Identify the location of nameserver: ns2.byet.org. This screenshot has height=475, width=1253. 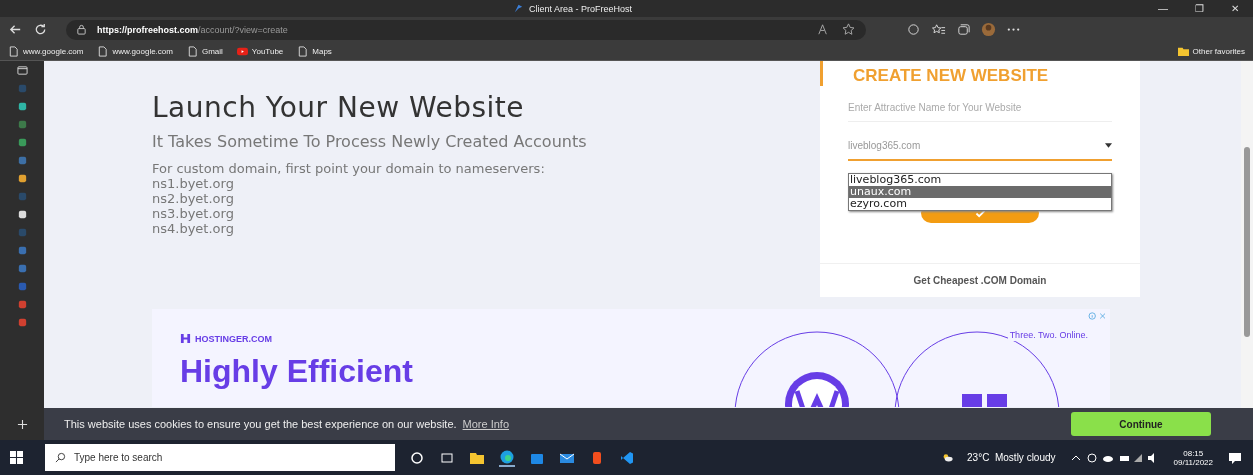
(193, 198).